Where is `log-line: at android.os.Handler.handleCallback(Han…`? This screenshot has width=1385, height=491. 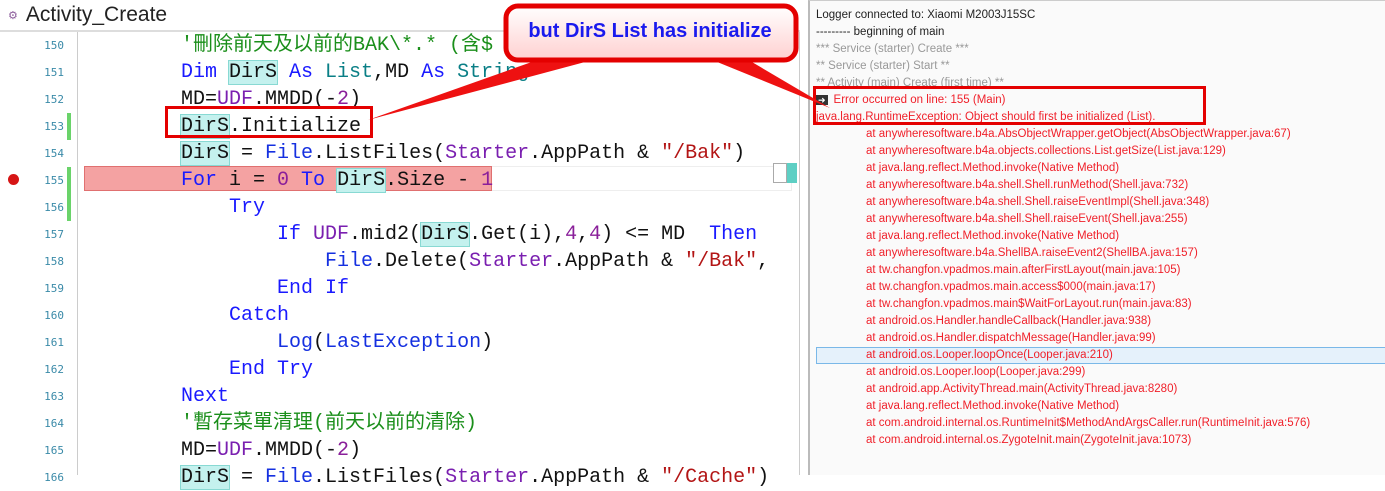 log-line: at android.os.Handler.handleCallback(Han… is located at coordinates (1008, 321).